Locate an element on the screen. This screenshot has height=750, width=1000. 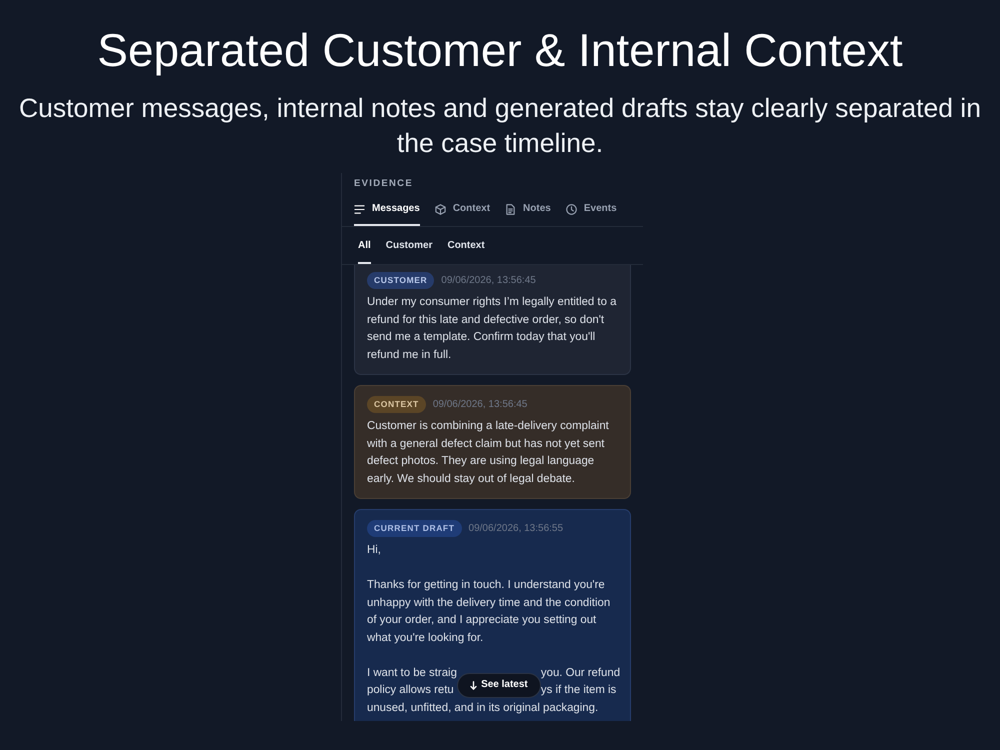
sender-badge: CUSTOMER is located at coordinates (400, 280).